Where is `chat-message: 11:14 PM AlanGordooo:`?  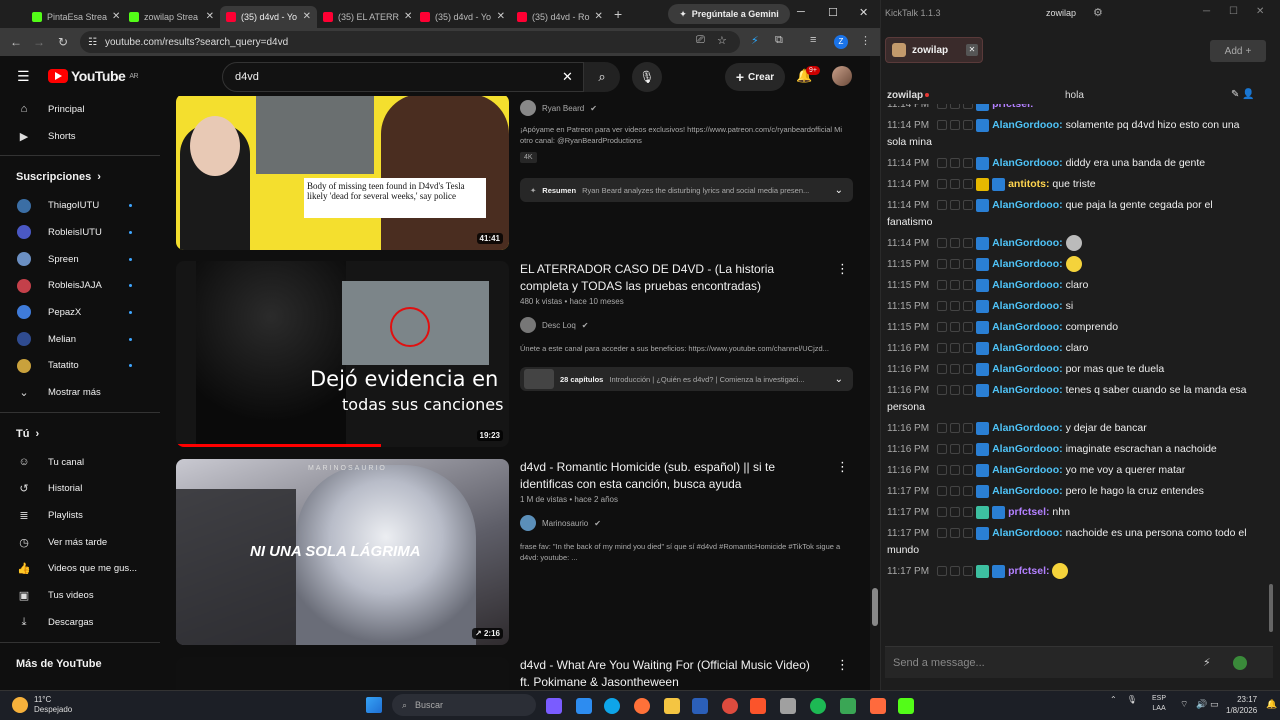
chat-message: 11:14 PM AlanGordooo: is located at coordinates (1074, 243).